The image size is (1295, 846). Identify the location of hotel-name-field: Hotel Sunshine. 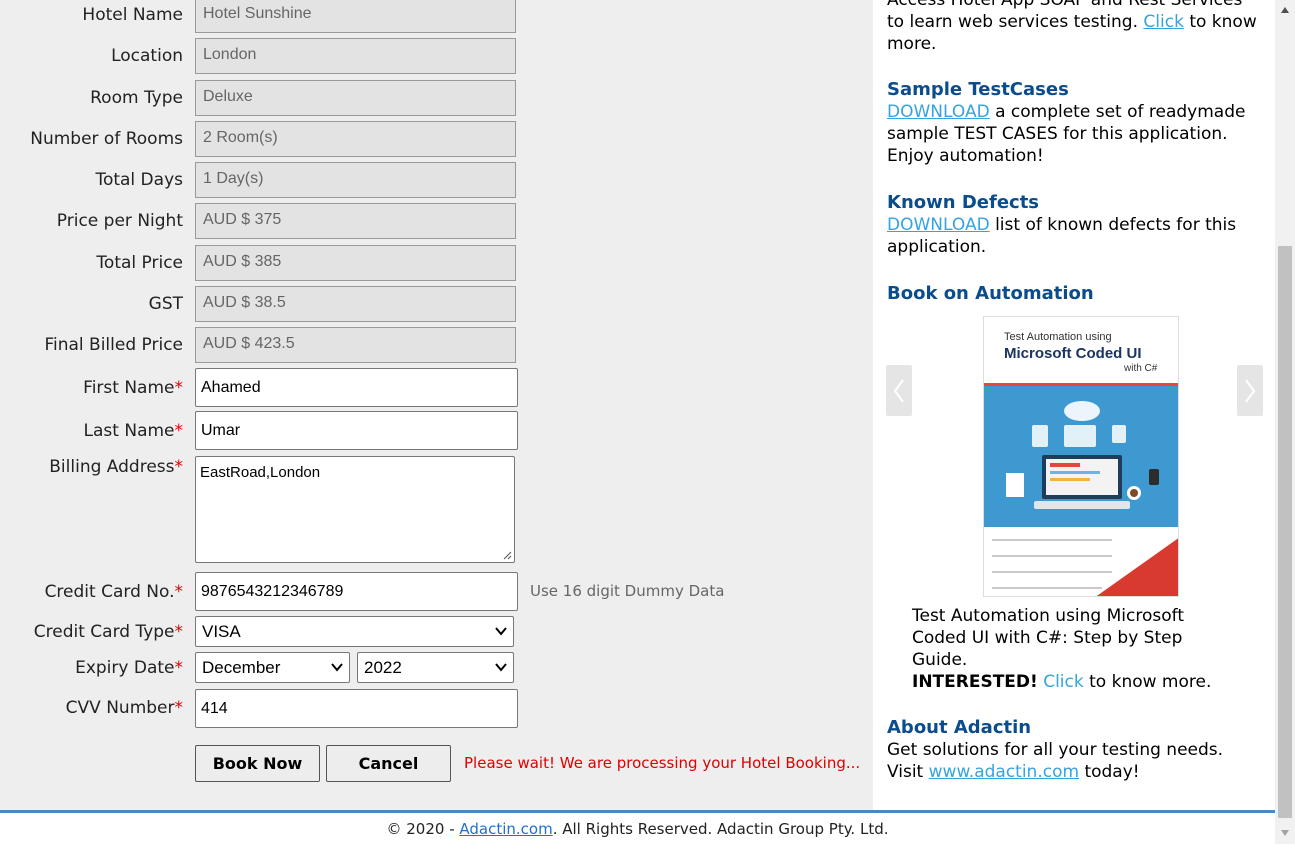
(355, 16).